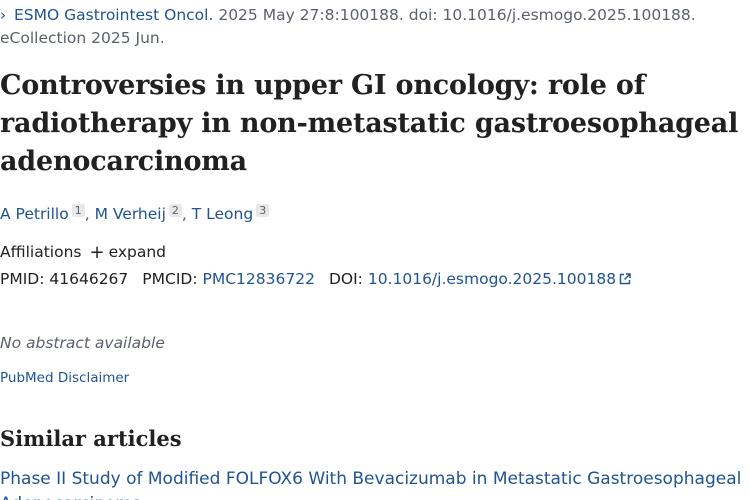  Describe the element at coordinates (7, 15) in the screenshot. I see `chevron-right-icon: ›` at that location.